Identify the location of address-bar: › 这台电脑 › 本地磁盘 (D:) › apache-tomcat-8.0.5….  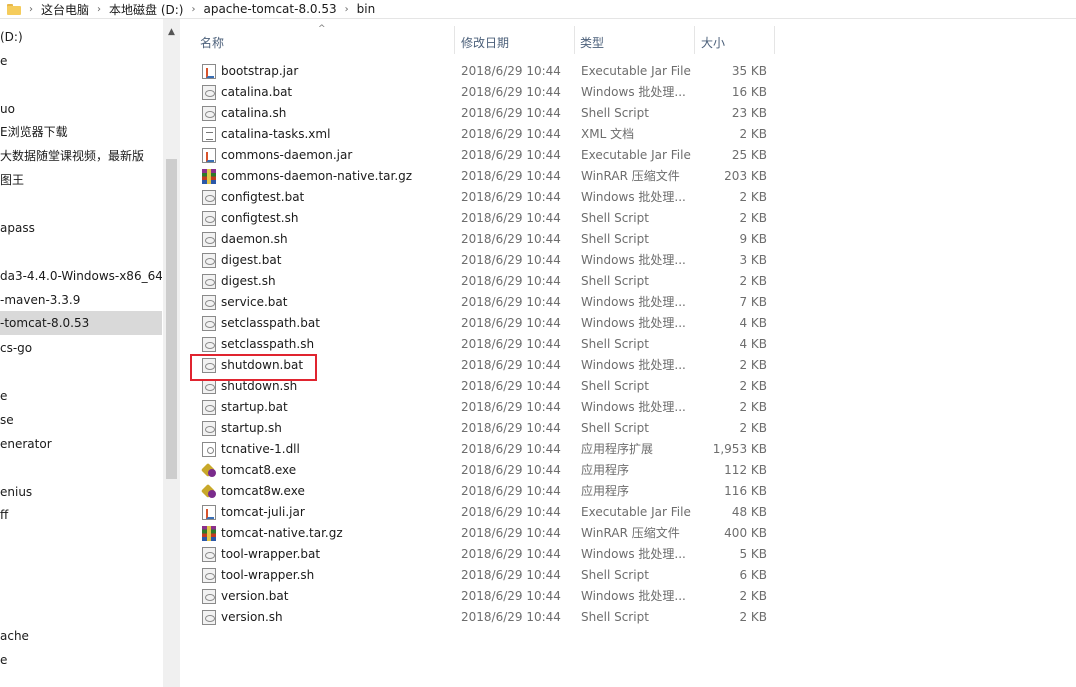
(538, 9).